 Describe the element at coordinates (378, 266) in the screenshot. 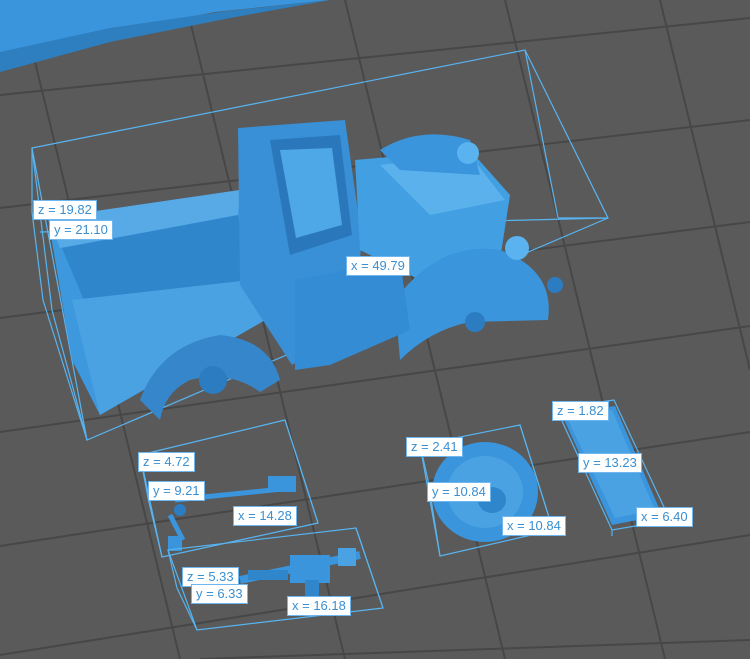

I see `truck-body-x-dimension: x = 49.79` at that location.